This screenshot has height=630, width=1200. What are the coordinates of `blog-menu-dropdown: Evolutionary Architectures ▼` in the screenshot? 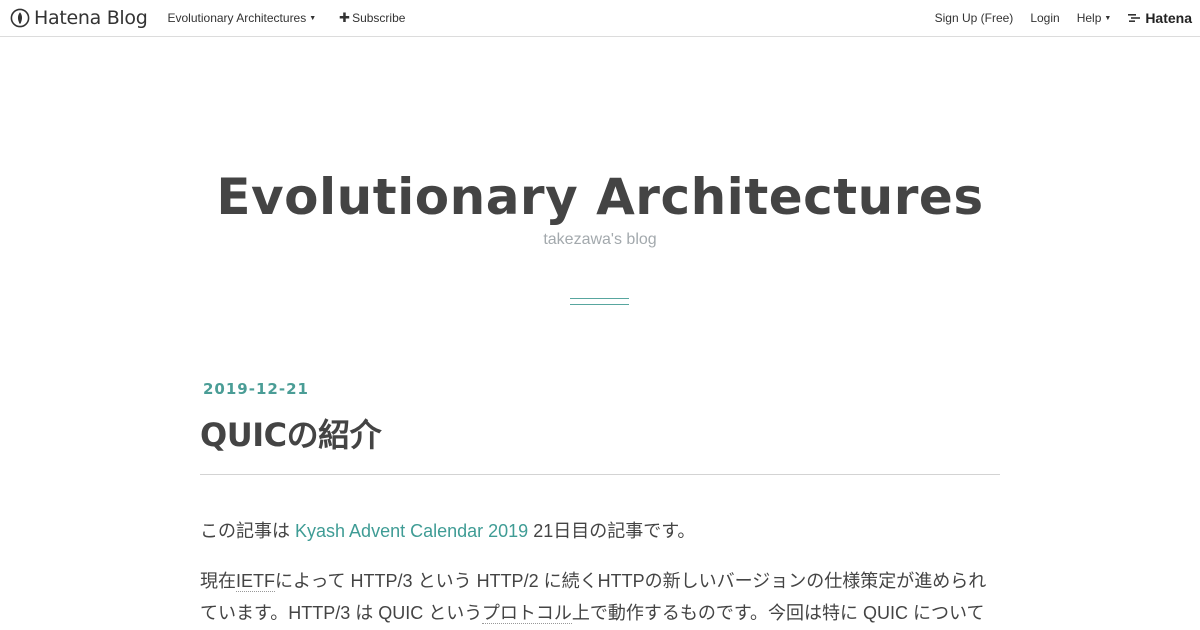 It's located at (242, 18).